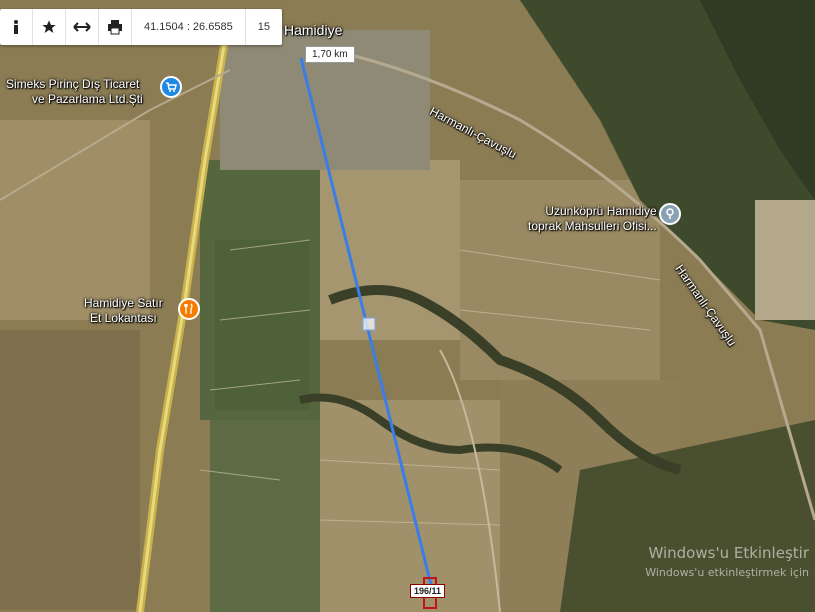 The height and width of the screenshot is (612, 815). Describe the element at coordinates (428, 591) in the screenshot. I see `parcel-label: 196/11` at that location.